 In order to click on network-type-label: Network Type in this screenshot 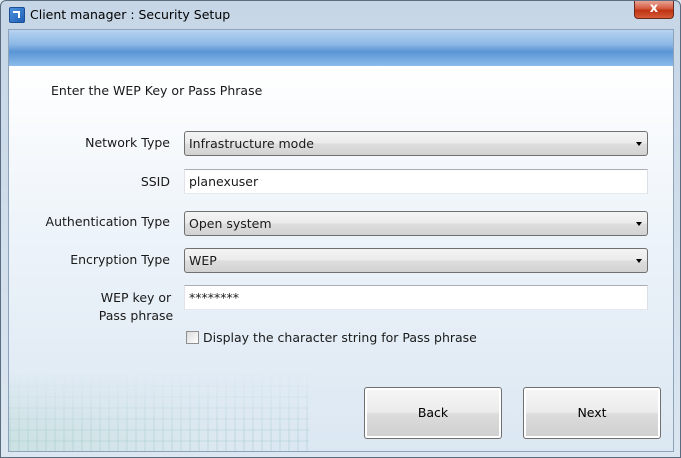, I will do `click(127, 142)`.